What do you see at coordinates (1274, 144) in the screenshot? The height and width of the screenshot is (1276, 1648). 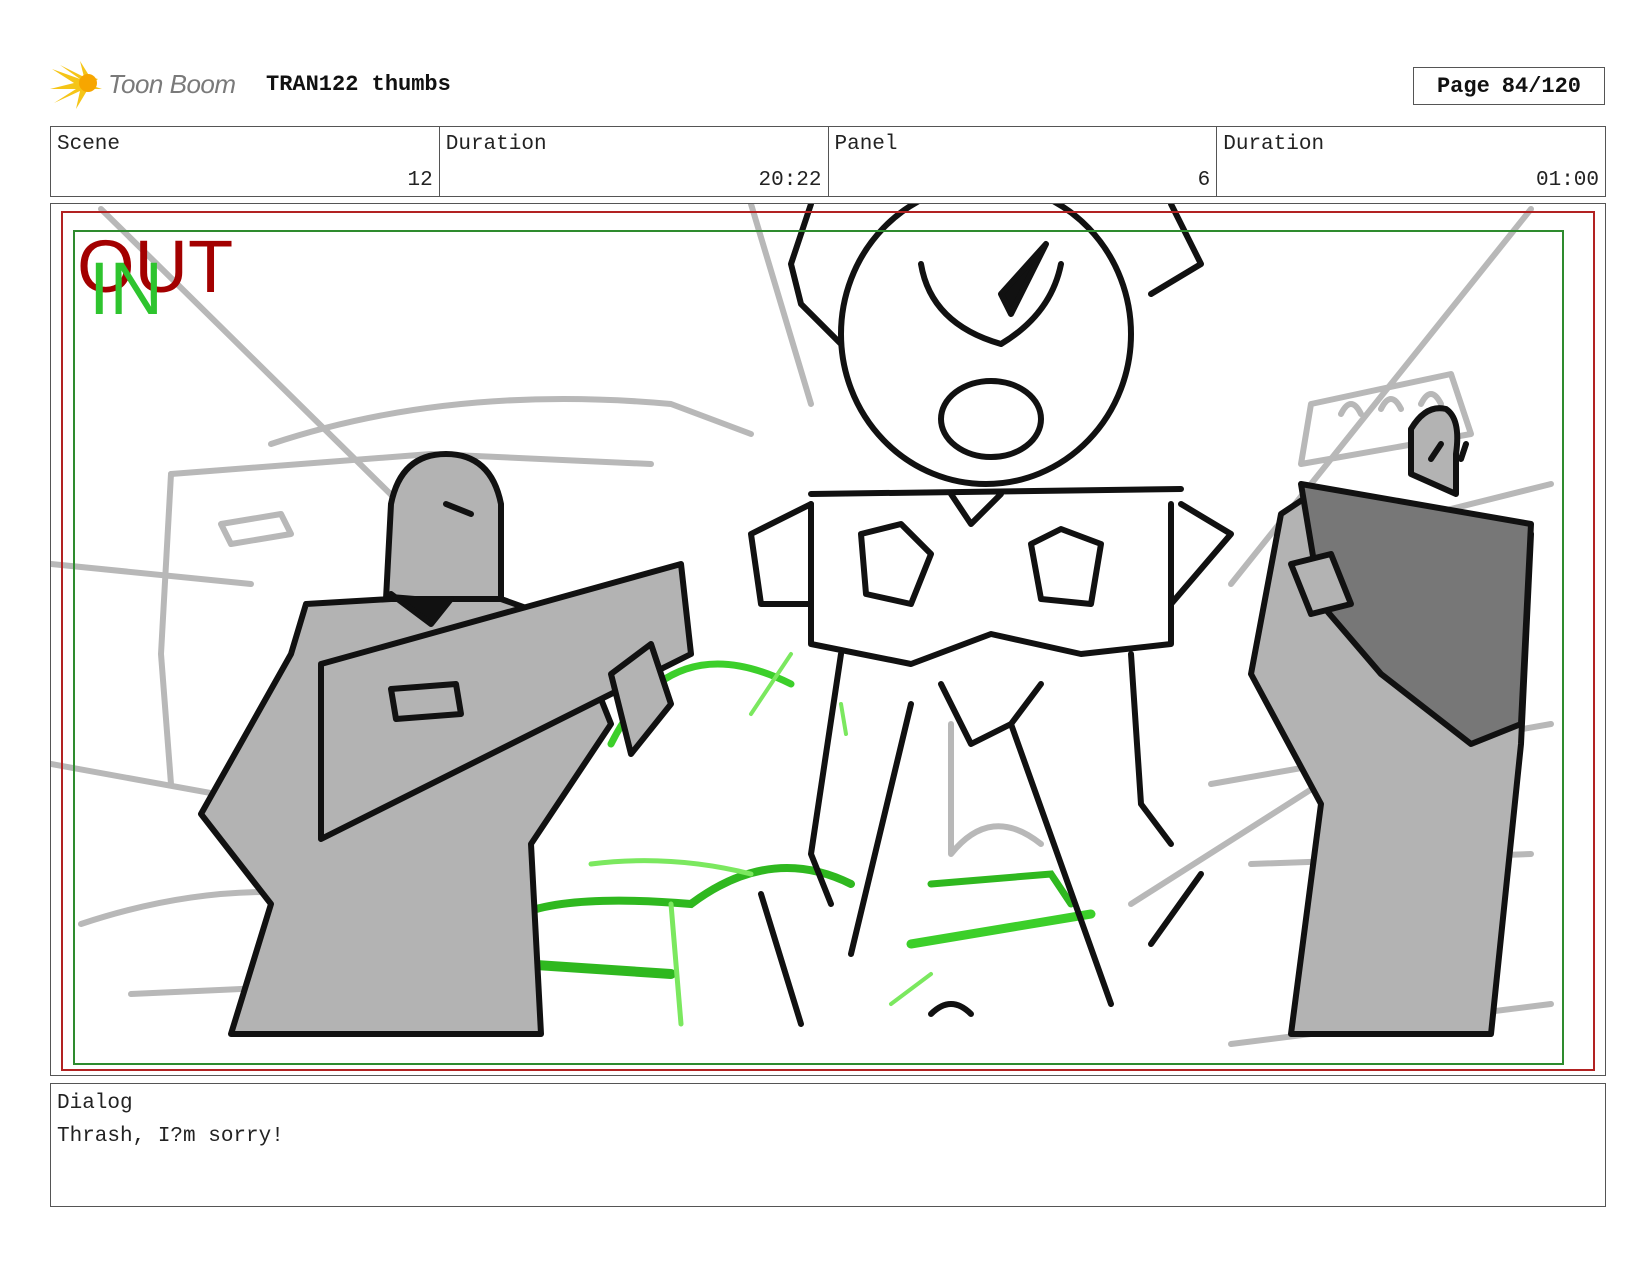 I see `panel-duration-label: Duration` at bounding box center [1274, 144].